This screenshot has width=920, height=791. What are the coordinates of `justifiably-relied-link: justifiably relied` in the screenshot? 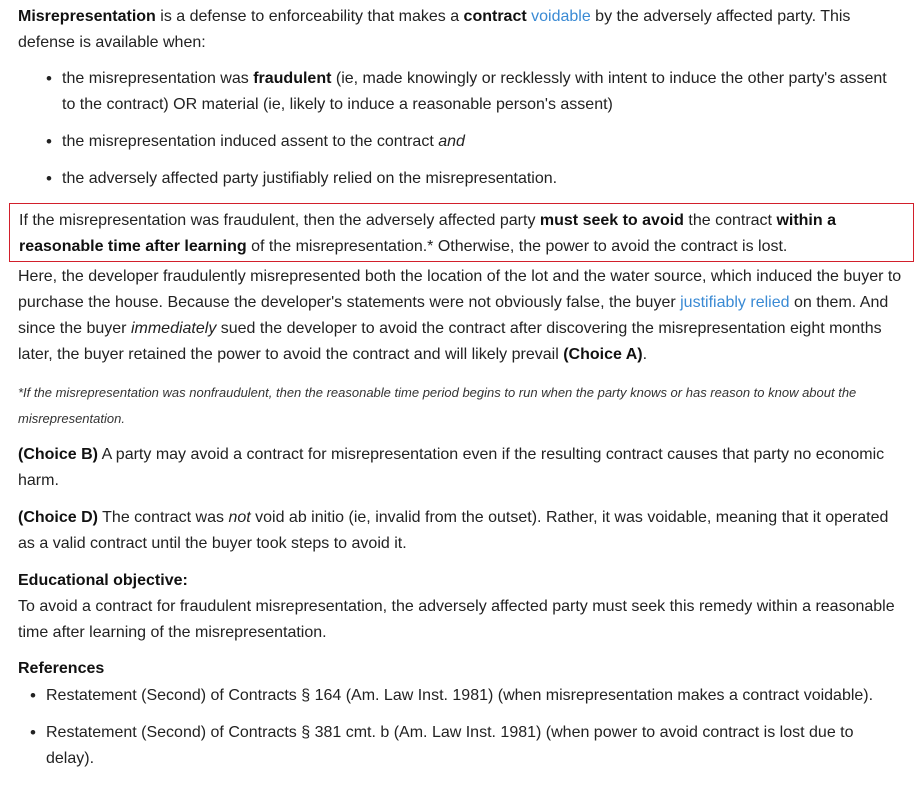 It's located at (734, 302).